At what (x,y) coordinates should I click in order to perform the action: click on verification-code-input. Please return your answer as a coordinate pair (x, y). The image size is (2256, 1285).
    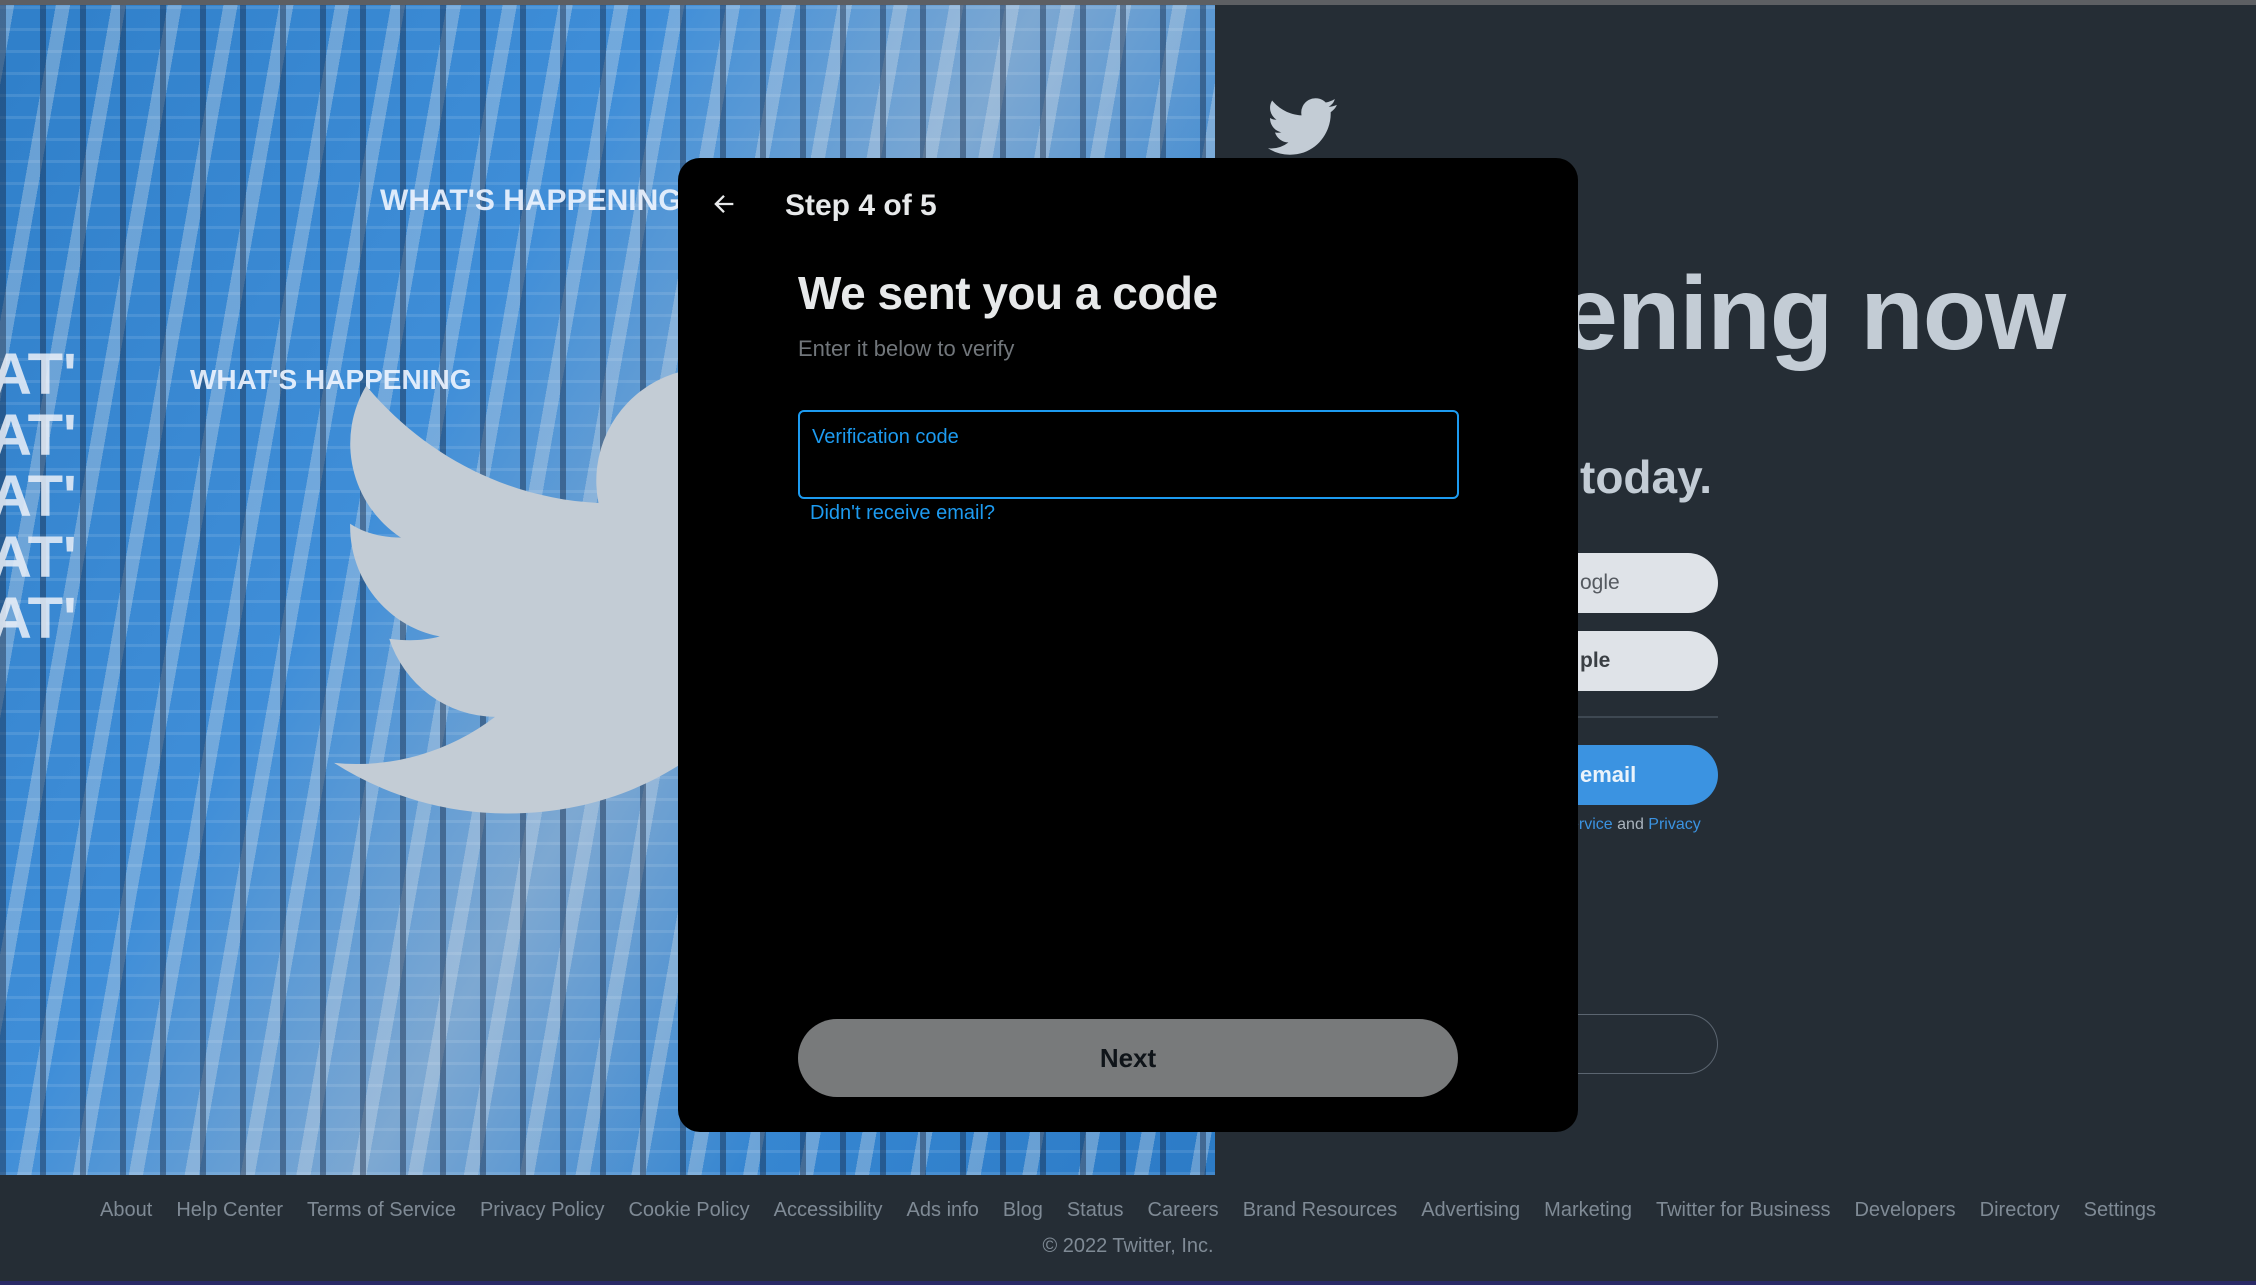
    Looking at the image, I should click on (1127, 473).